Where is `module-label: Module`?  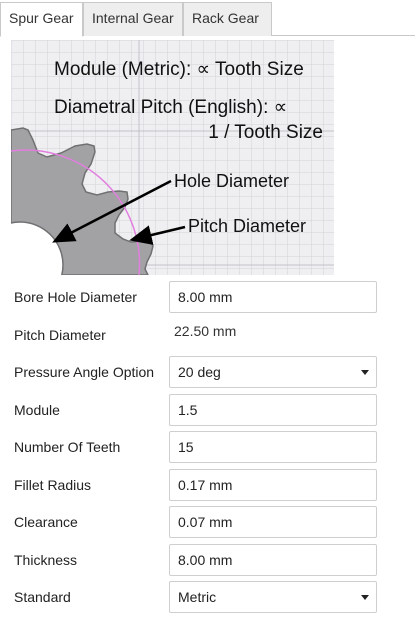
module-label: Module is located at coordinates (37, 410).